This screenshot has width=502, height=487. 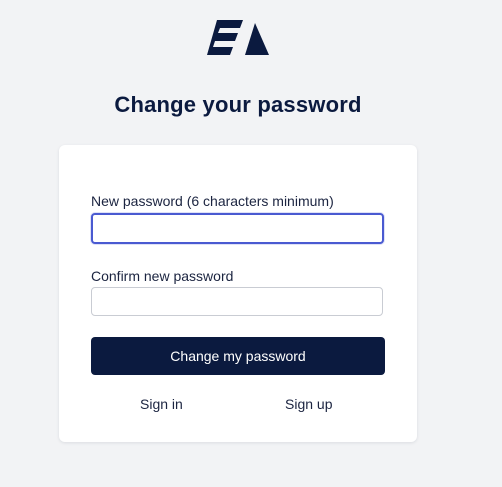 I want to click on change-password-button: Change my password, so click(x=238, y=356).